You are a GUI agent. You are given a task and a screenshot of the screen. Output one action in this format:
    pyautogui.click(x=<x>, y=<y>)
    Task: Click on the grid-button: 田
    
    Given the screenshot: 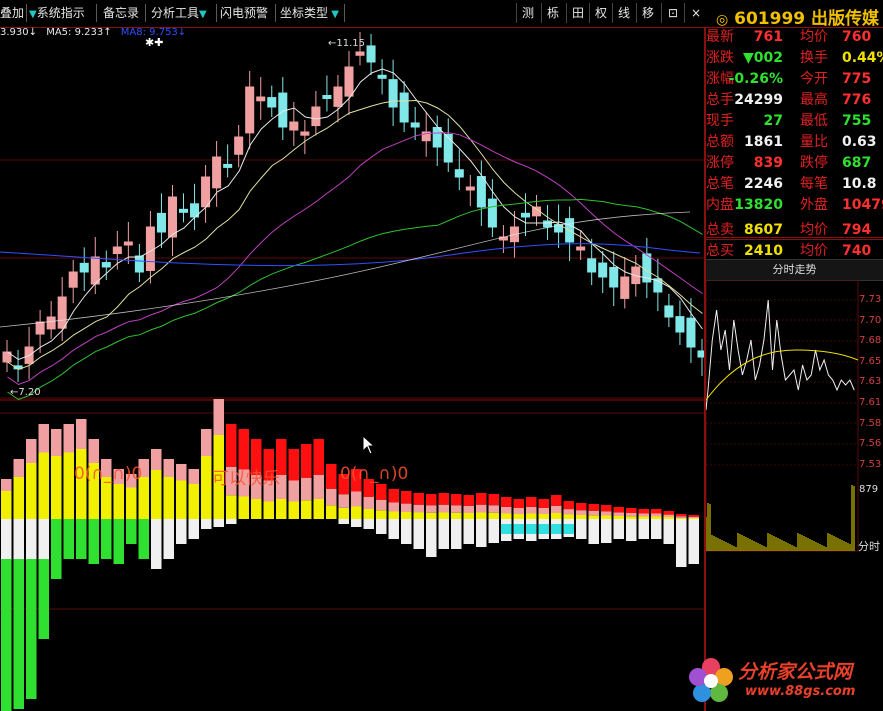 What is the action you would take?
    pyautogui.click(x=577, y=13)
    